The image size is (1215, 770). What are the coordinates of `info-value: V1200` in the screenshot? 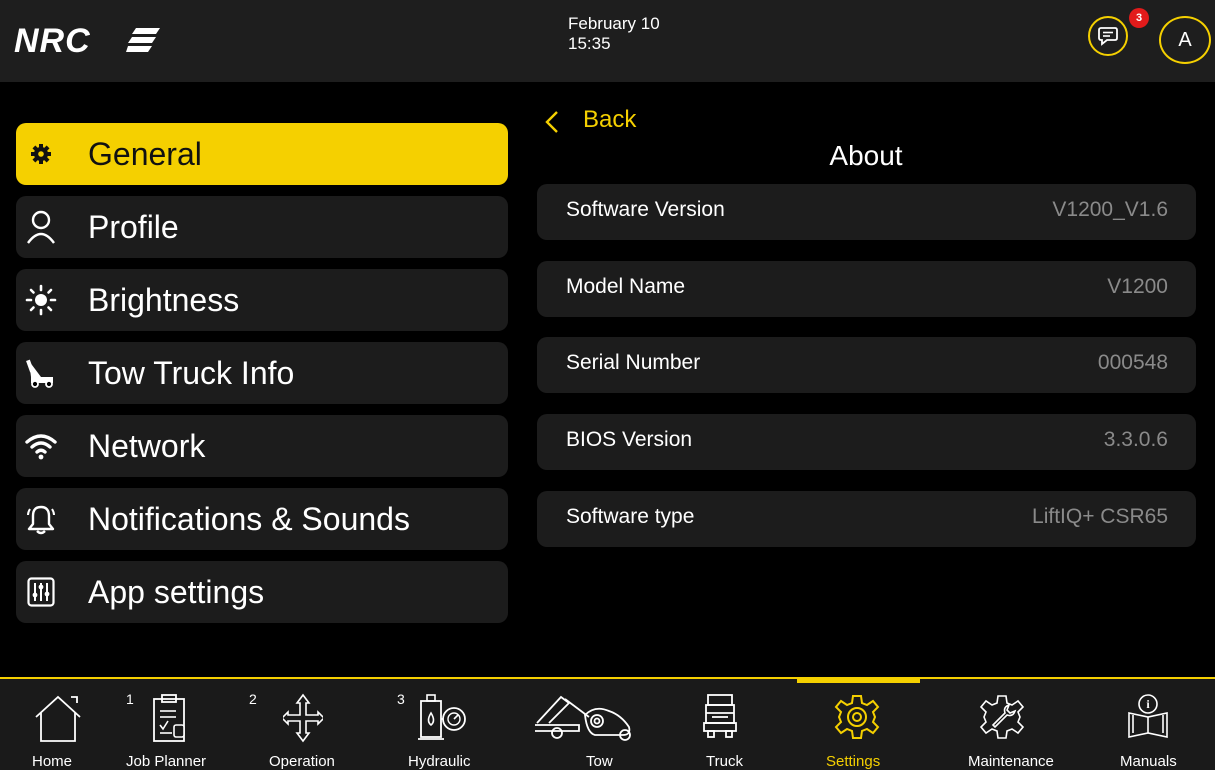 It's located at (1137, 286).